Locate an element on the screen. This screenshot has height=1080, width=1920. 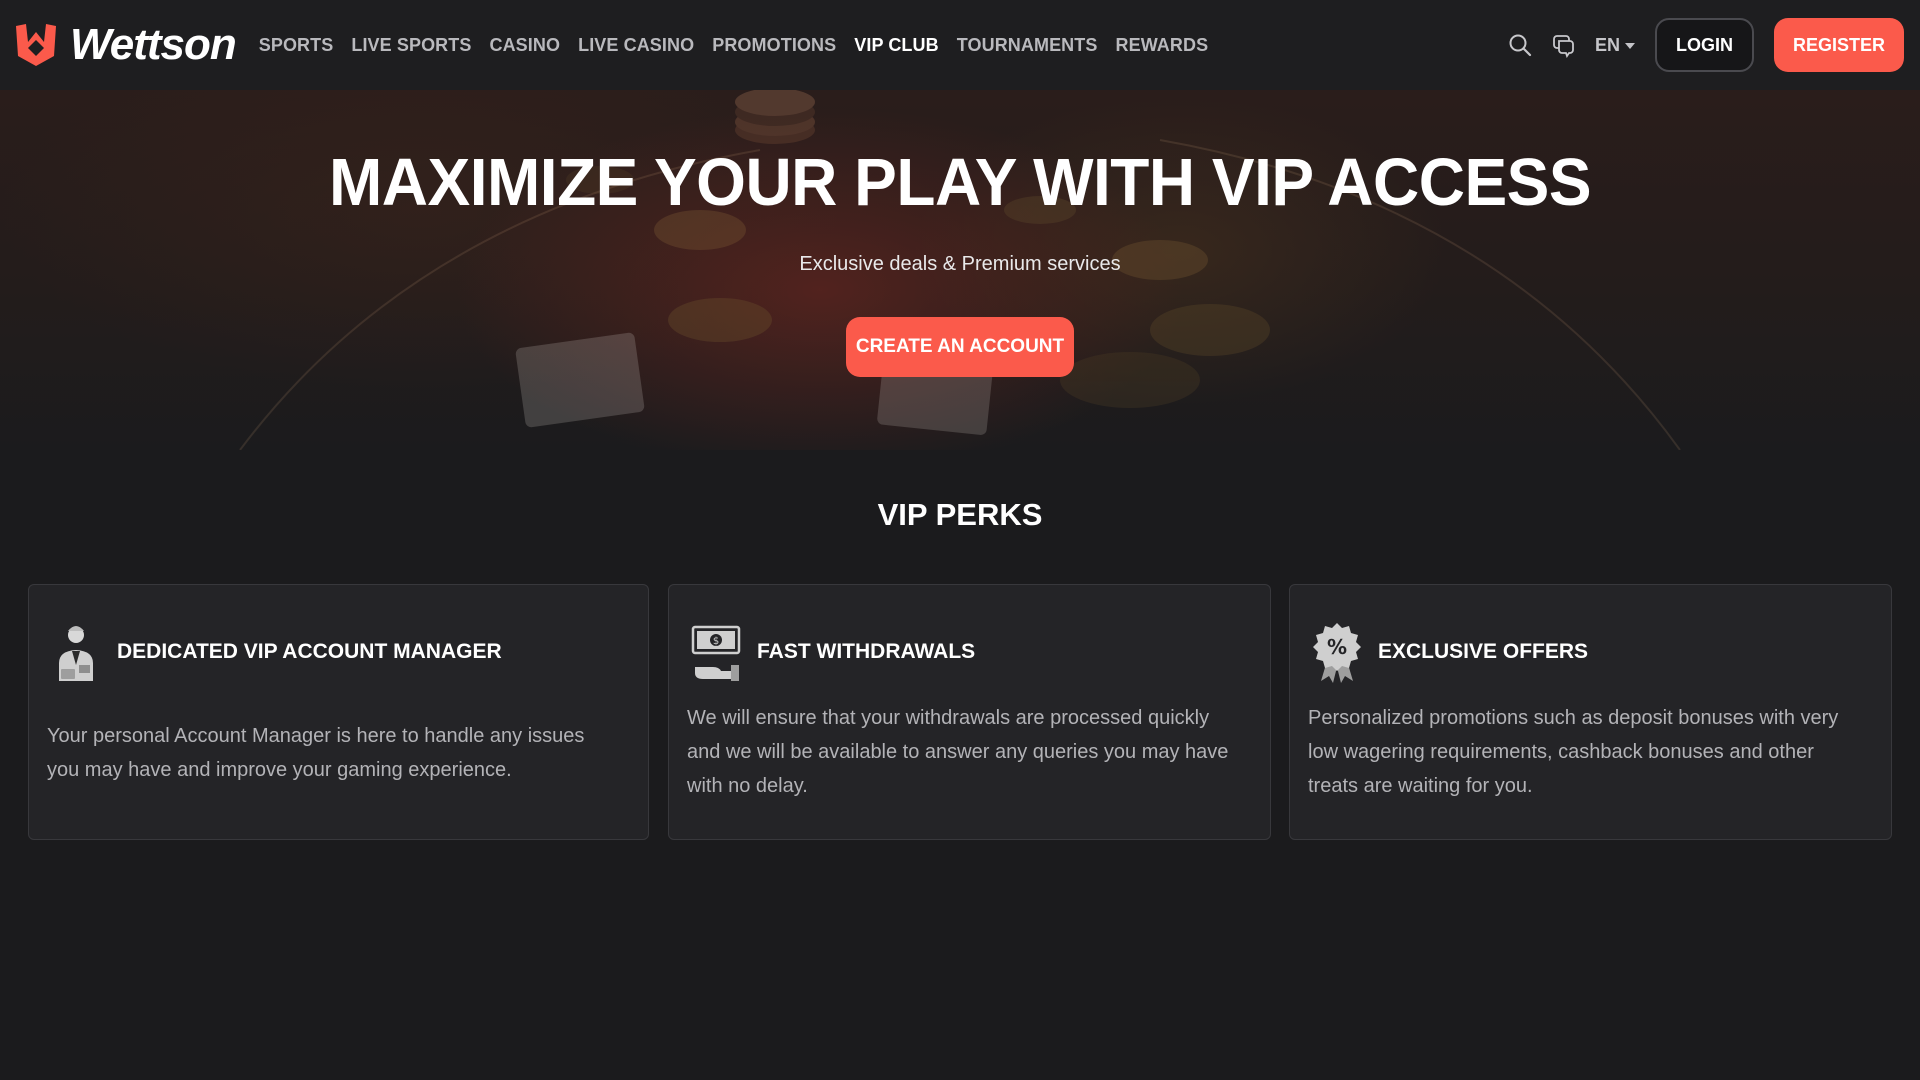
nav-item-tournaments: TOURNAMENTS is located at coordinates (1027, 45).